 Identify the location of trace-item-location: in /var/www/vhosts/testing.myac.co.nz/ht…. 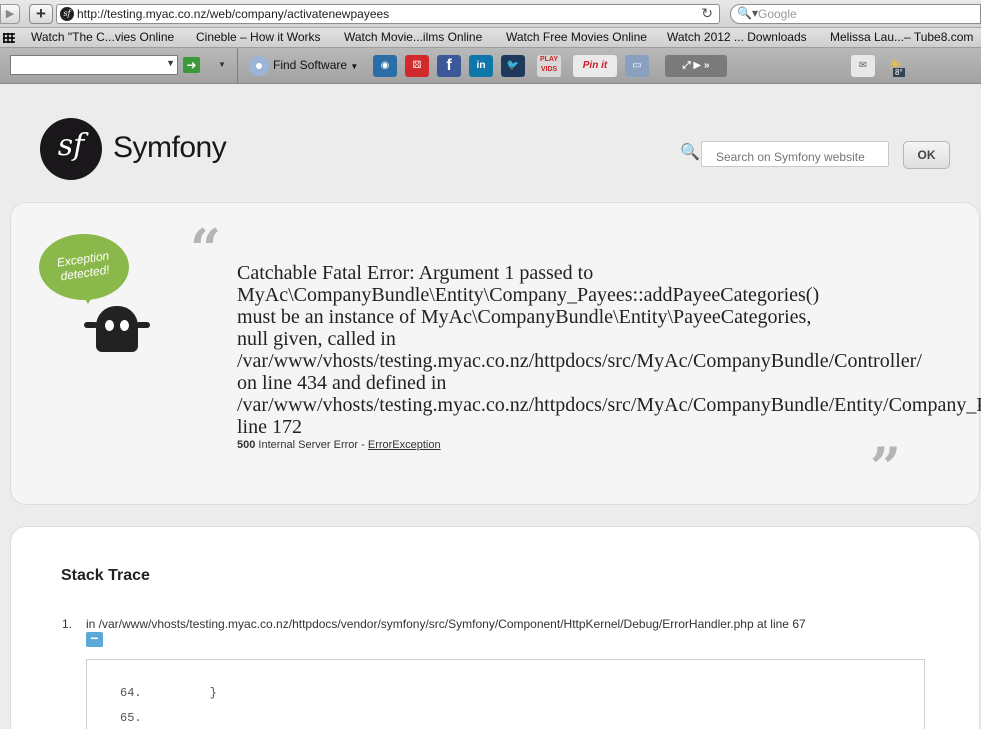
(446, 624).